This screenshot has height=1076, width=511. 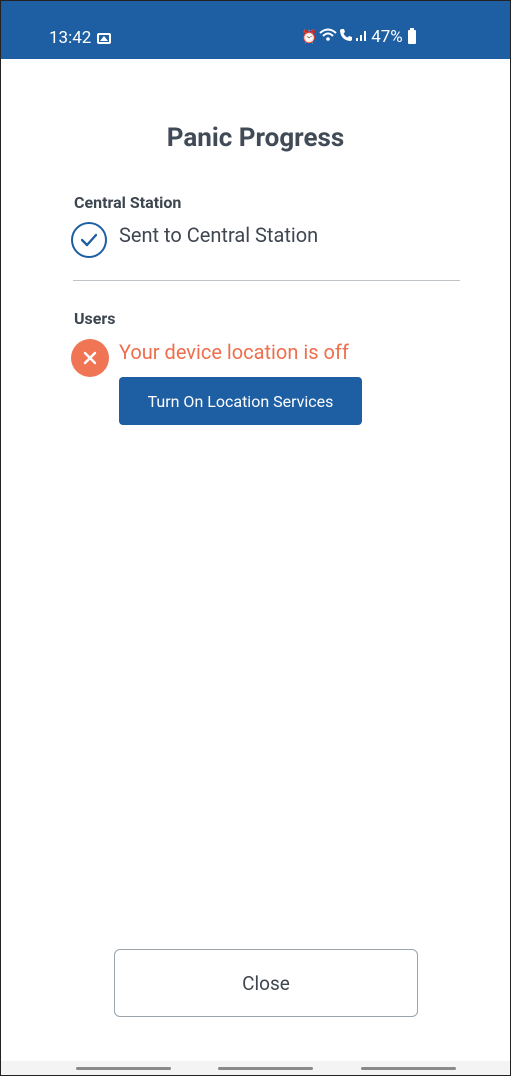 I want to click on users-label: Users, so click(x=95, y=318).